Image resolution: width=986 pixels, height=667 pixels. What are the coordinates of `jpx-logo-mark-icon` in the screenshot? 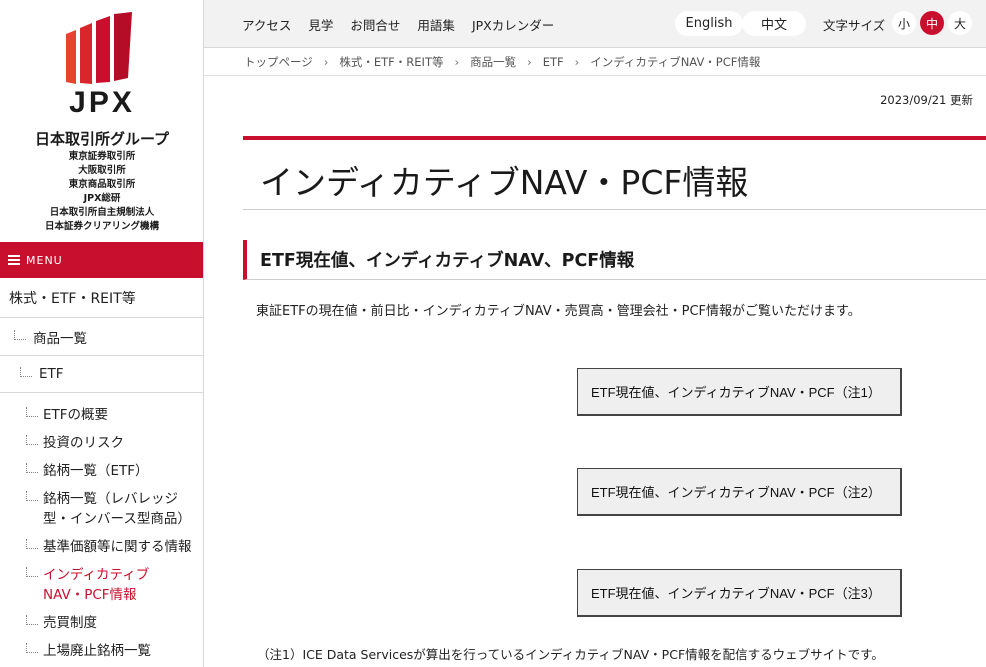 It's located at (99, 48).